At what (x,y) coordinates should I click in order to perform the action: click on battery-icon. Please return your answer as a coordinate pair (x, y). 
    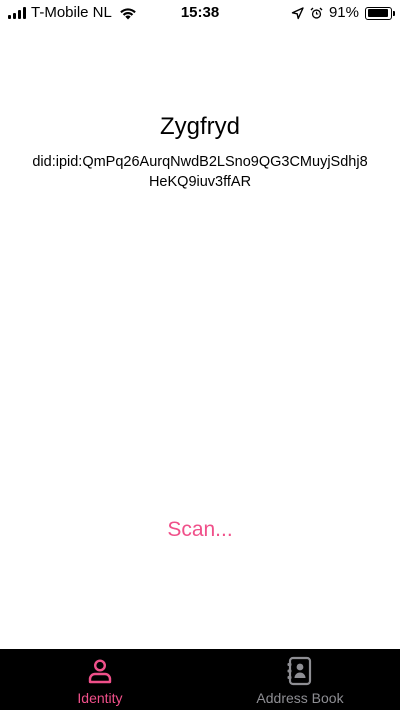
    Looking at the image, I should click on (380, 13).